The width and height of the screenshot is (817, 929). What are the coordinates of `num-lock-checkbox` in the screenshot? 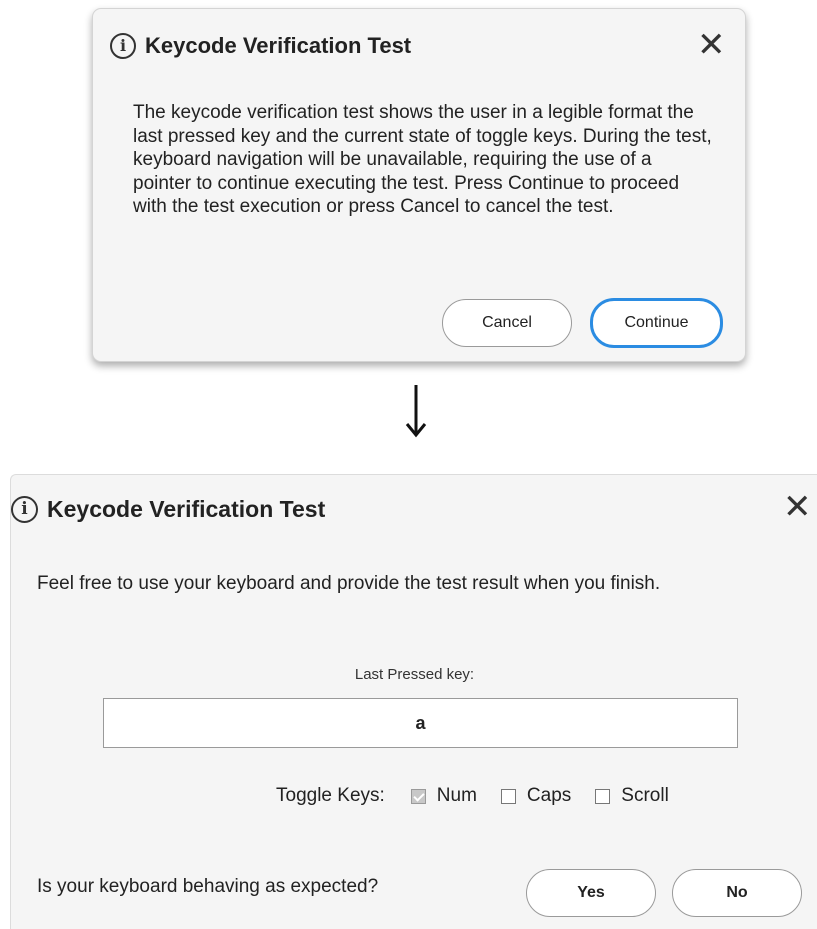 It's located at (418, 796).